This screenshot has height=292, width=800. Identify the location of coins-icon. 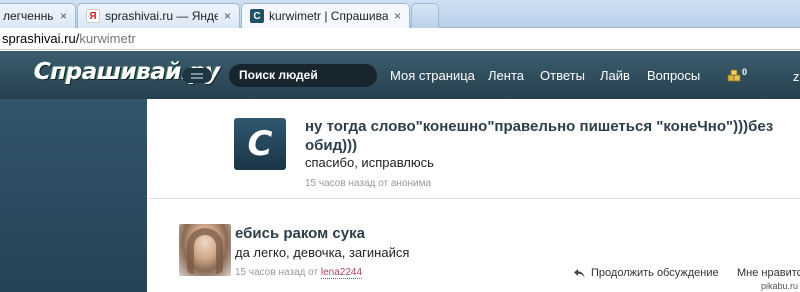
(734, 76).